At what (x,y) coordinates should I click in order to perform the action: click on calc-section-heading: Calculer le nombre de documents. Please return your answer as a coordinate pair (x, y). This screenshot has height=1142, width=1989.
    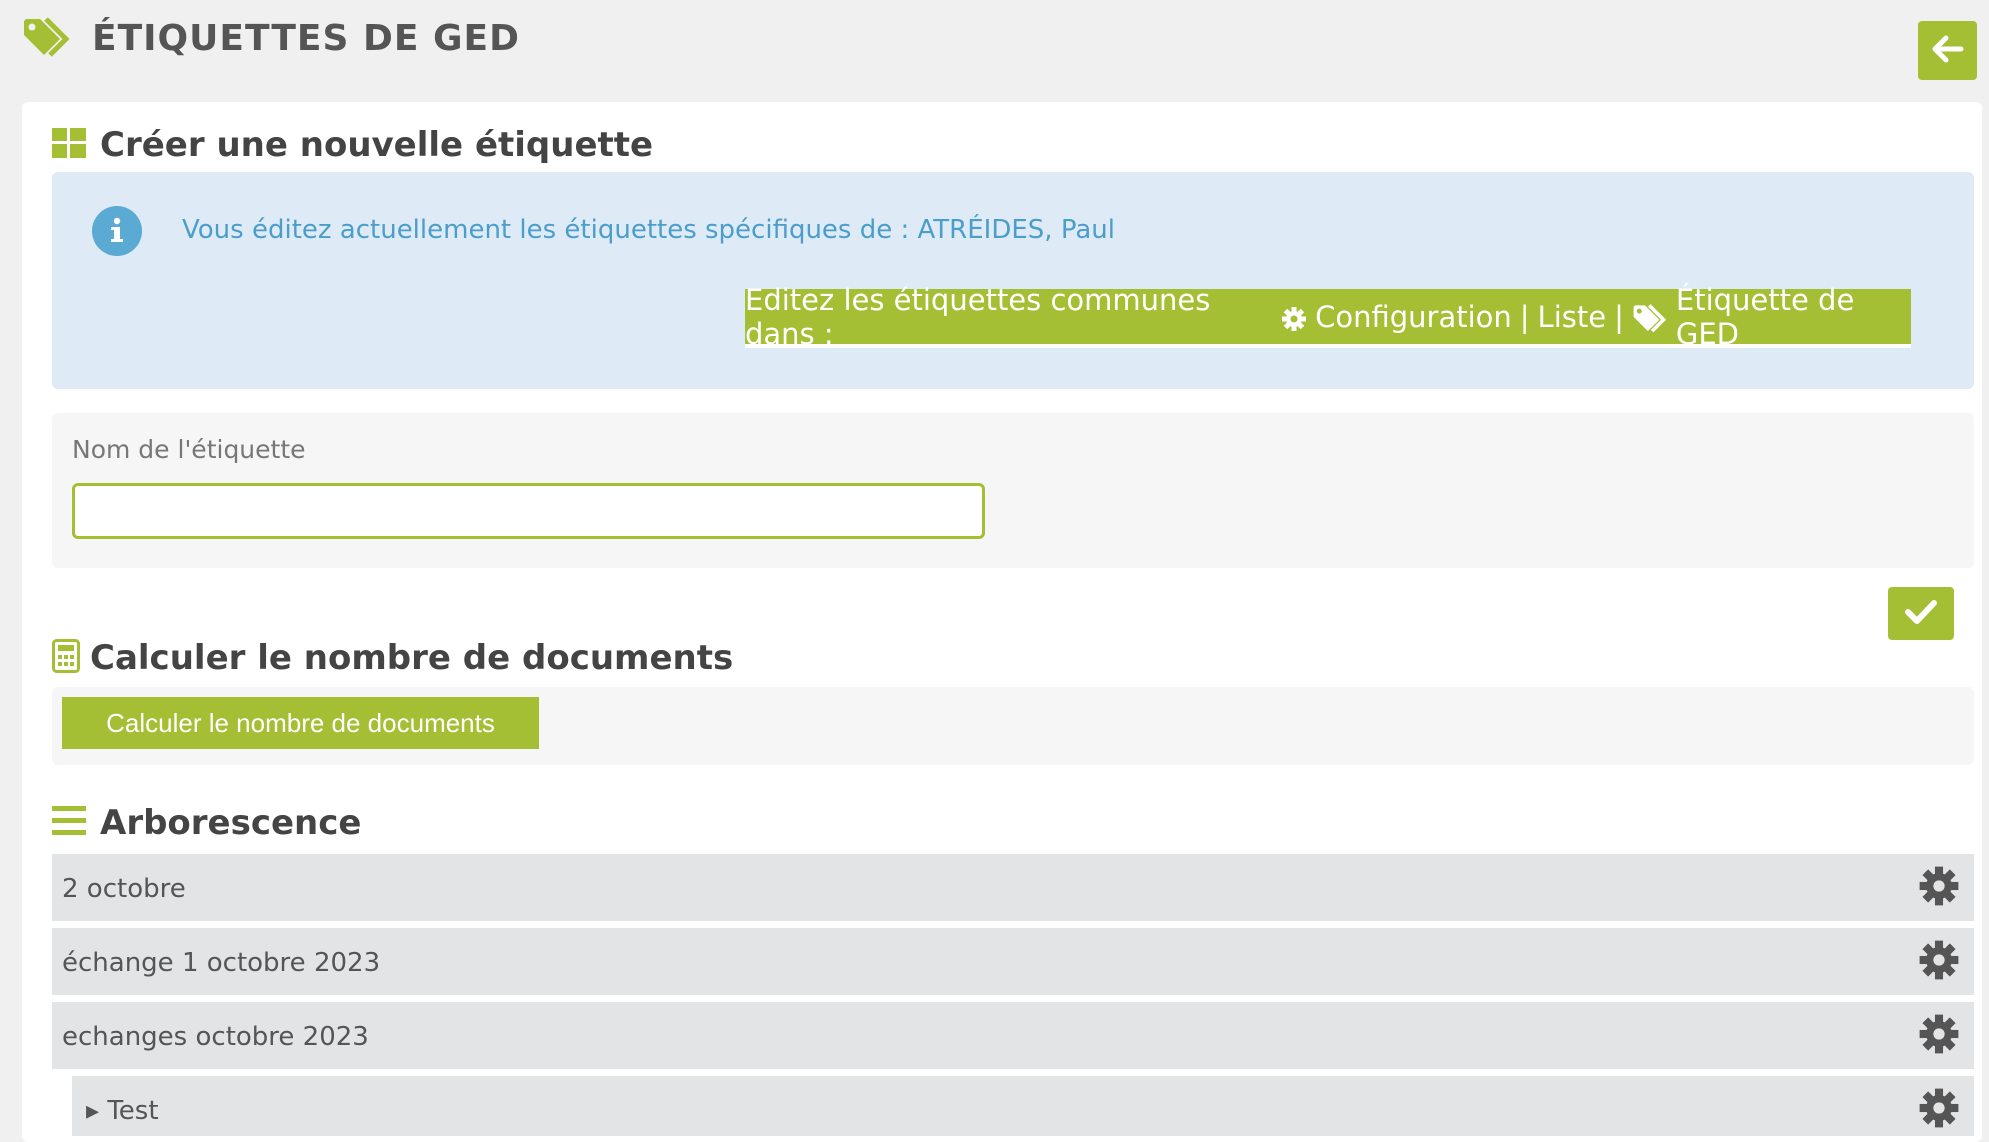
    Looking at the image, I should click on (392, 658).